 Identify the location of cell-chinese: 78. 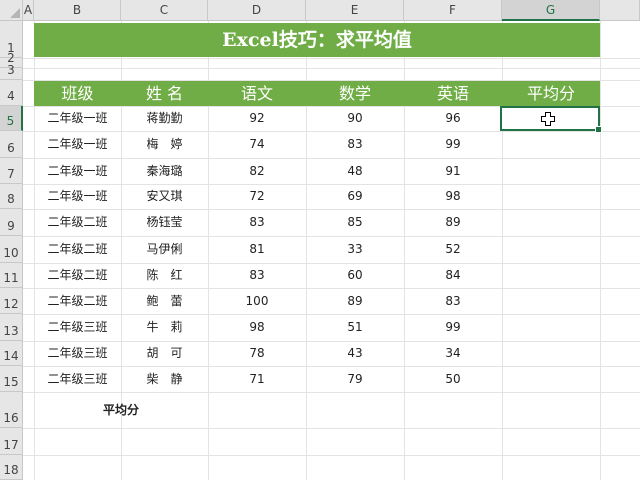
(257, 353).